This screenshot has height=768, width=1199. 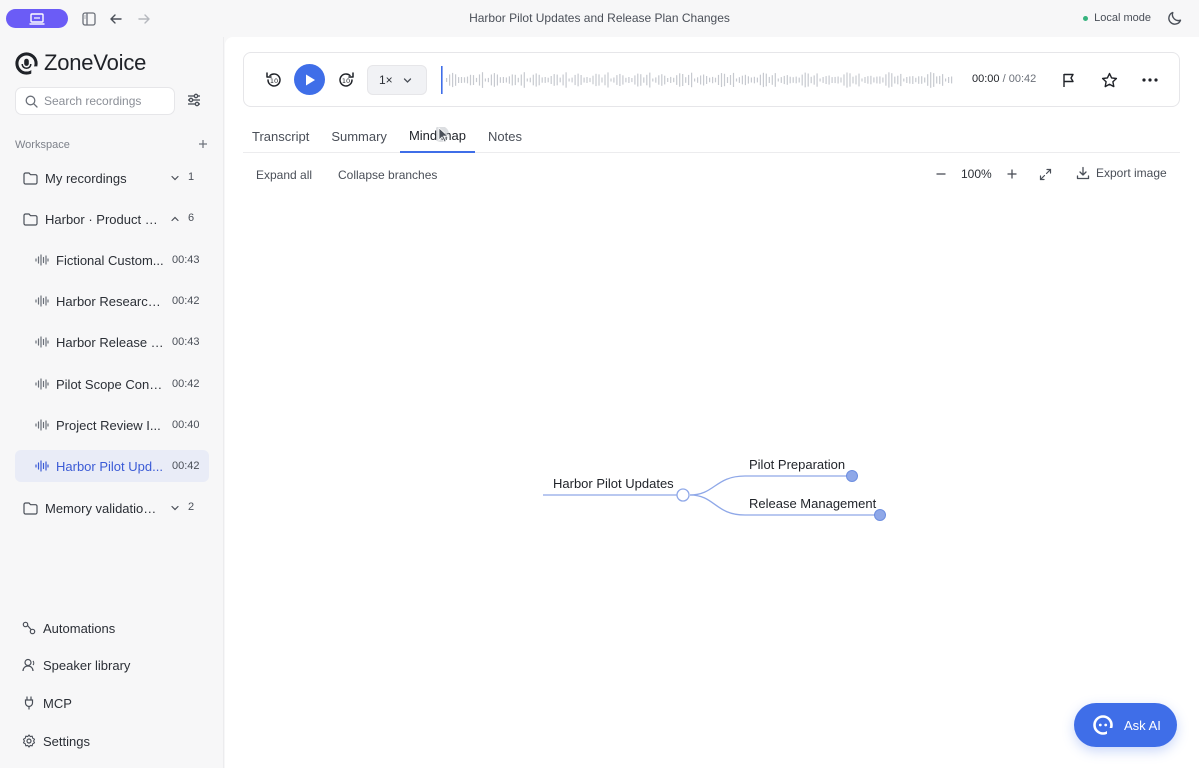 What do you see at coordinates (280, 136) in the screenshot?
I see `tab-transcript: Transcript` at bounding box center [280, 136].